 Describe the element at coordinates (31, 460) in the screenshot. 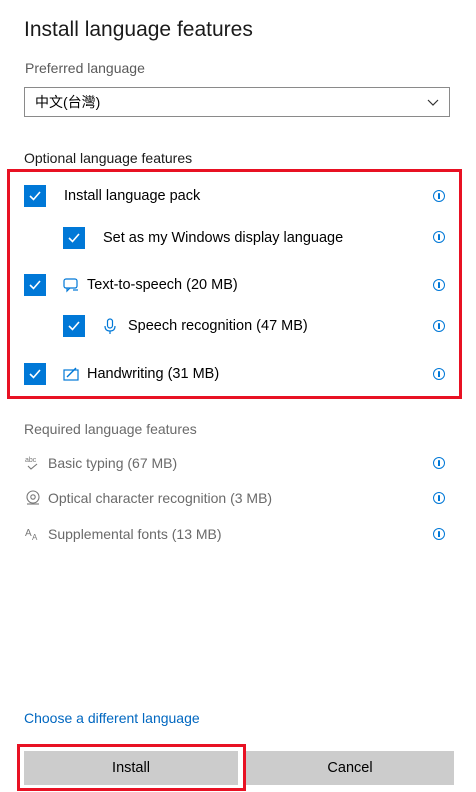

I see `svg-text: abc` at that location.